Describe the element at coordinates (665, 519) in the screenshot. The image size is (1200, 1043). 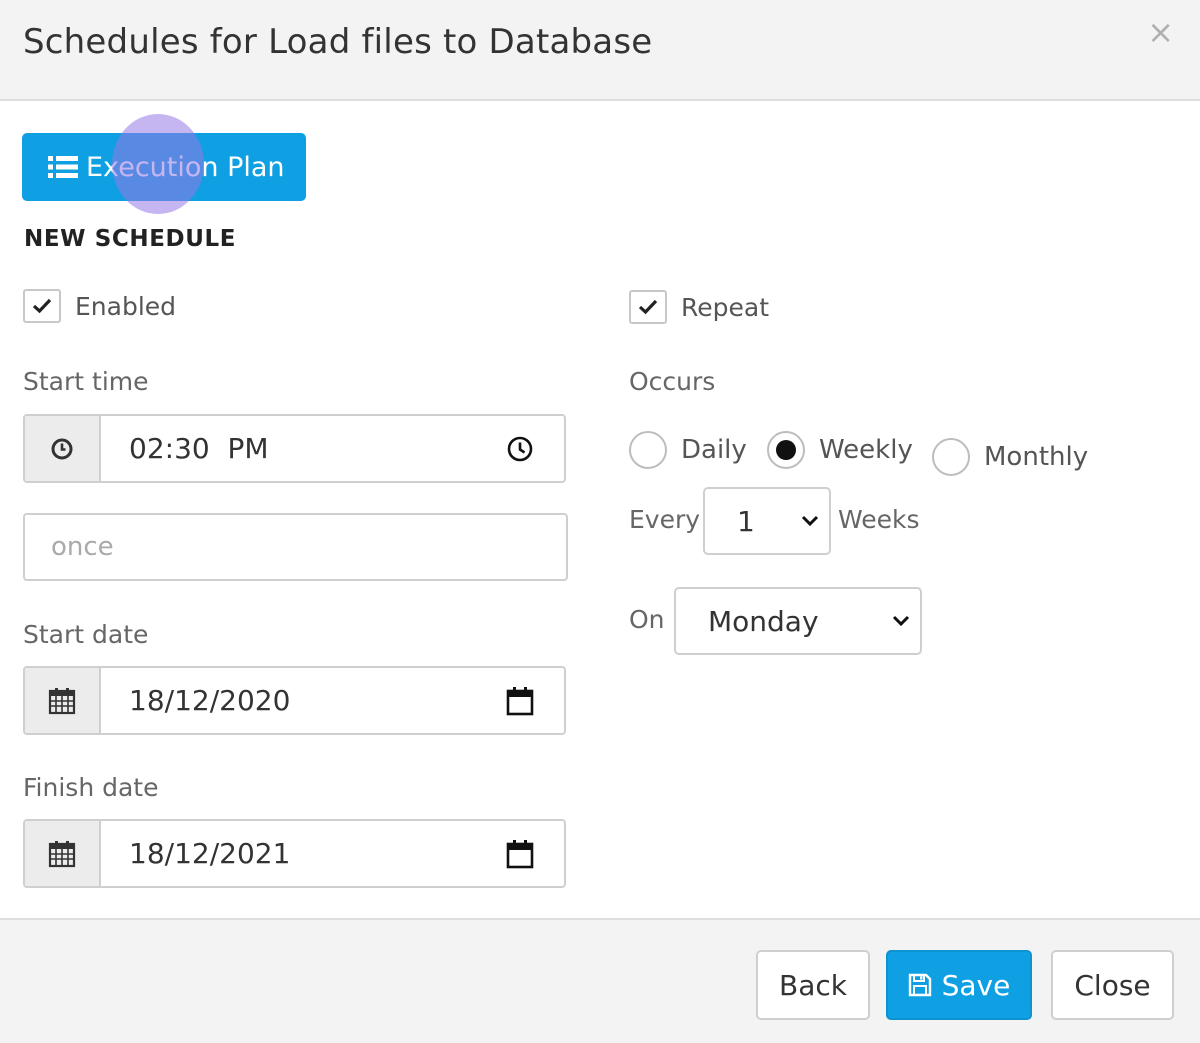
I see `every-label: Every` at that location.